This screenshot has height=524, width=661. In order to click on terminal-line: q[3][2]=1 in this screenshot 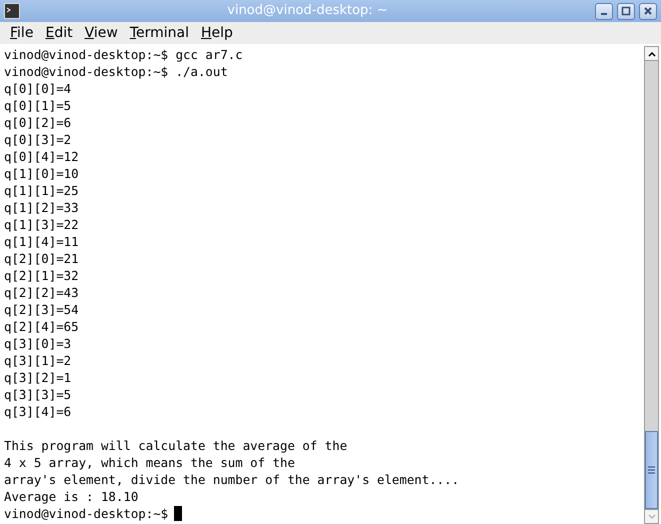, I will do `click(38, 377)`.